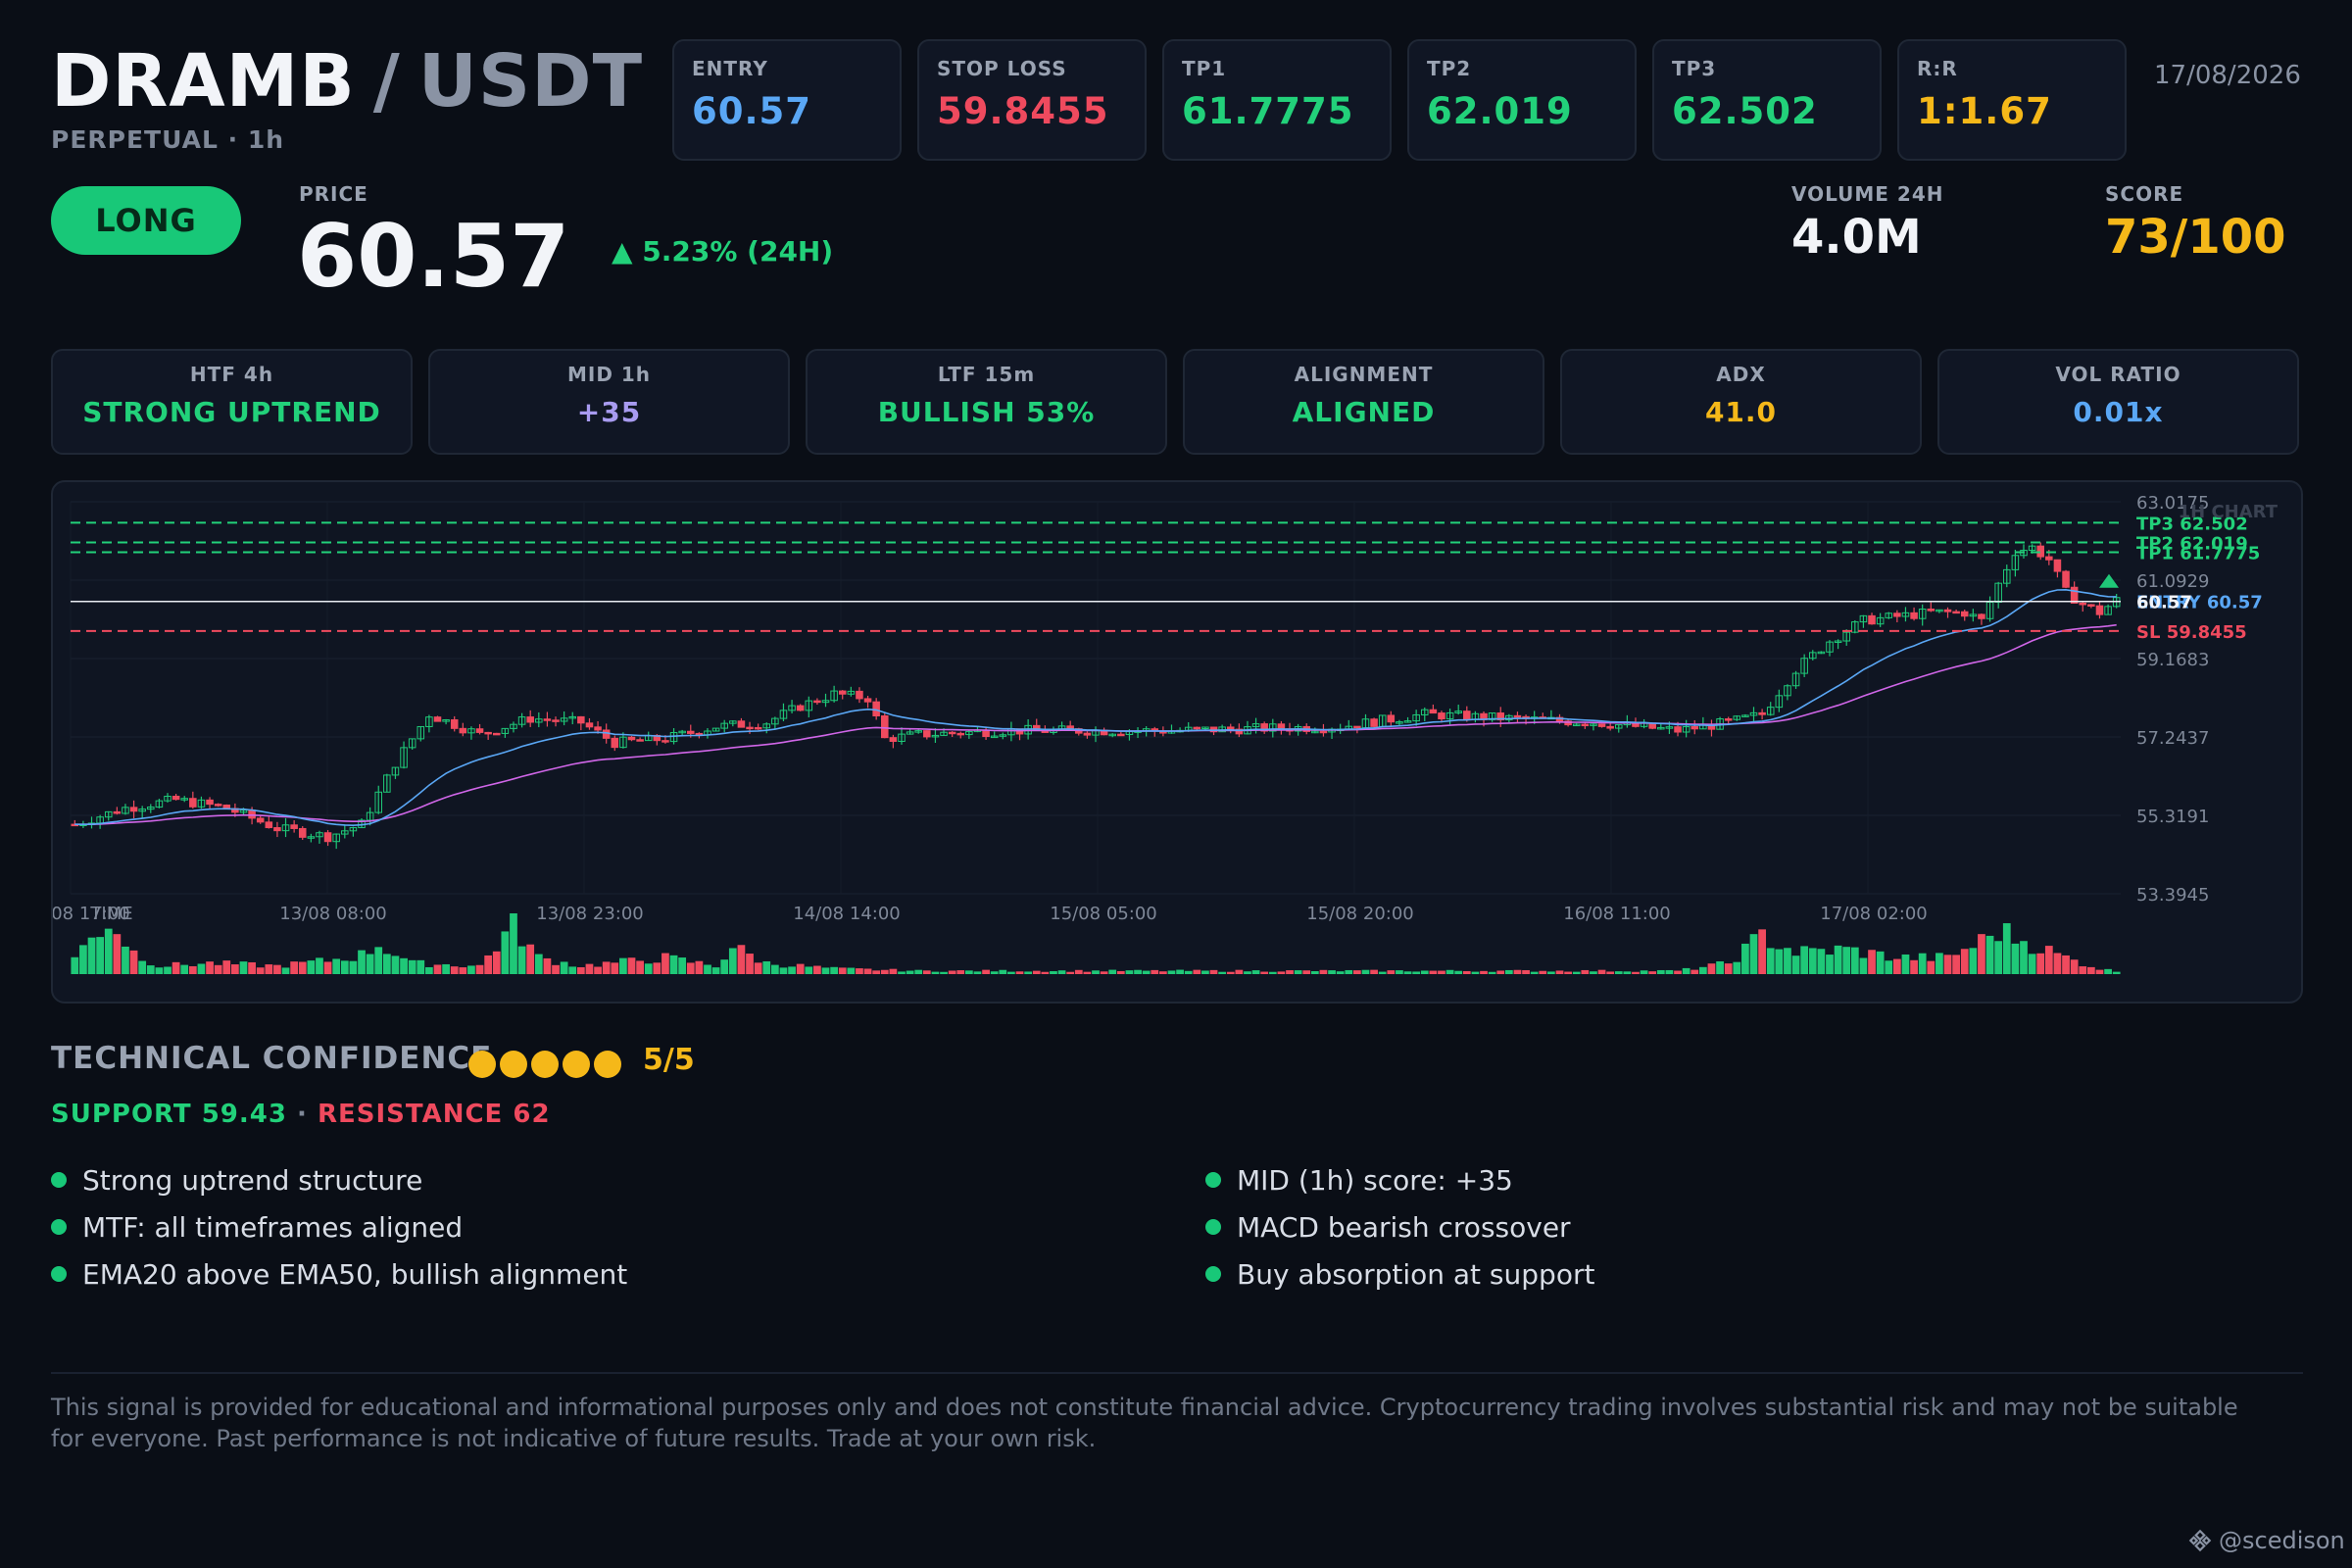  What do you see at coordinates (1745, 111) in the screenshot?
I see `tp3-value: 62.502` at bounding box center [1745, 111].